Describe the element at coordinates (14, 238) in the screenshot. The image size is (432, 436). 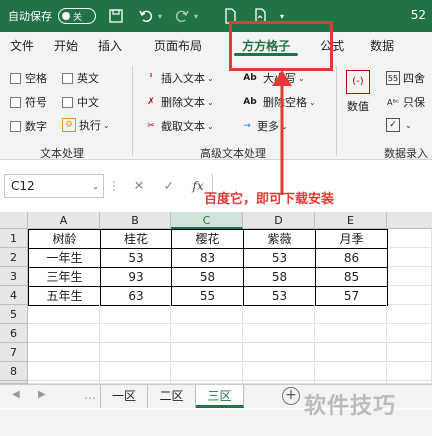
I see `row-header: 1` at that location.